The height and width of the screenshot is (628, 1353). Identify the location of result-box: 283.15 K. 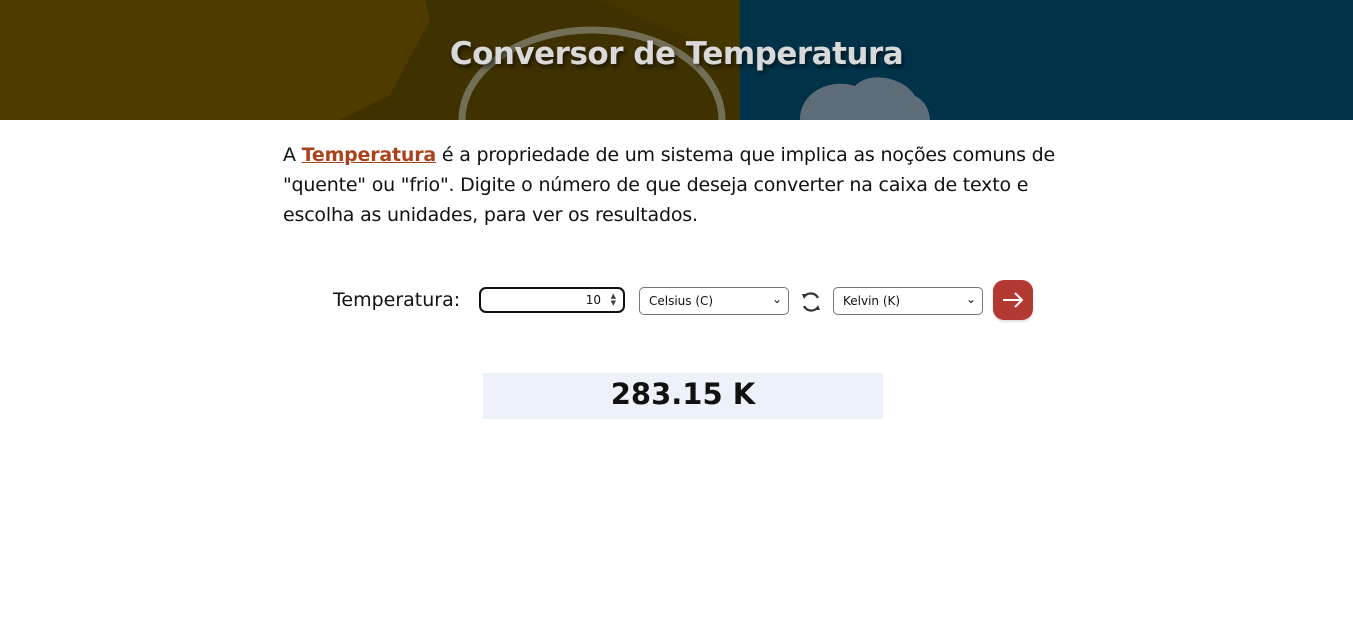
(683, 396).